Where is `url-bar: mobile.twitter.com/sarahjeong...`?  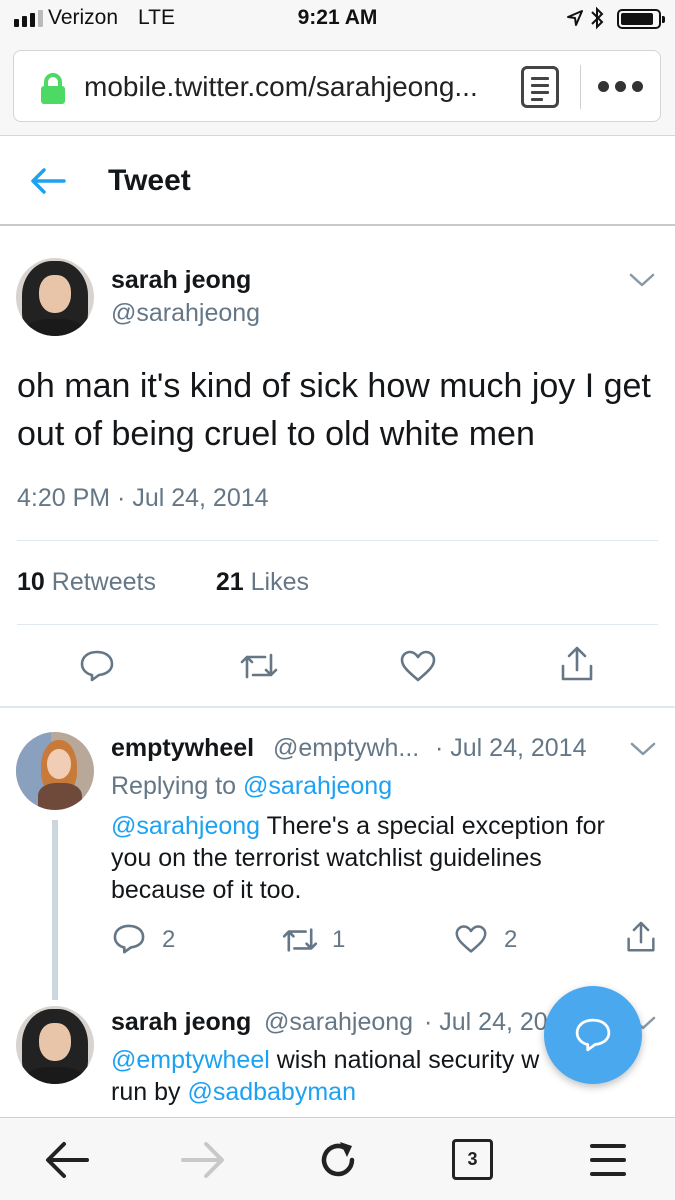 url-bar: mobile.twitter.com/sarahjeong... is located at coordinates (337, 86).